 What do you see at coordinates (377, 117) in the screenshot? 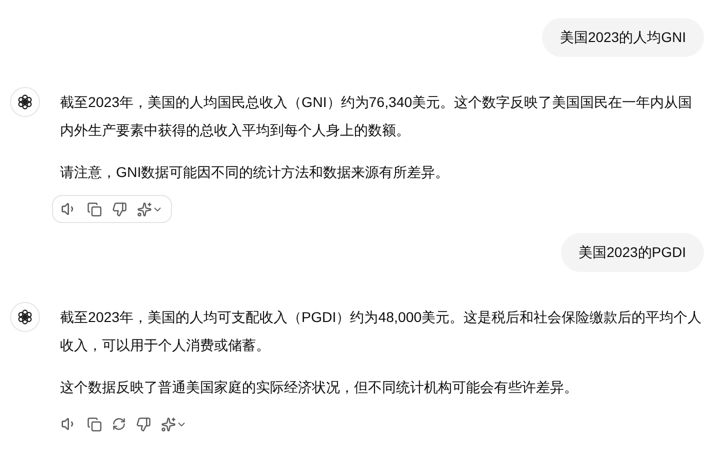
I see `assistant-paragraph: 截至2023年，美国的人均国民总收入（GNI）约为76,340美元。这个数字反映了美国国民在一年内从国内外生产要素中获得的总收入平均到每个人身上的数额。` at bounding box center [377, 117].